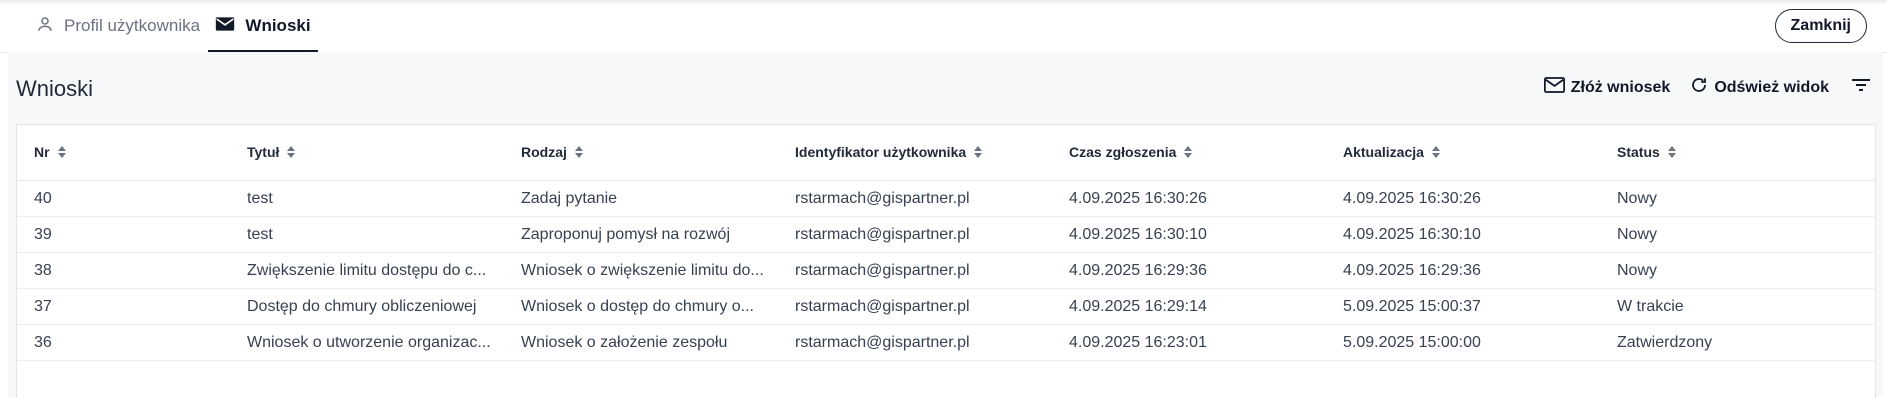 Image resolution: width=1887 pixels, height=398 pixels. Describe the element at coordinates (42, 152) in the screenshot. I see `column-label: Nr` at that location.